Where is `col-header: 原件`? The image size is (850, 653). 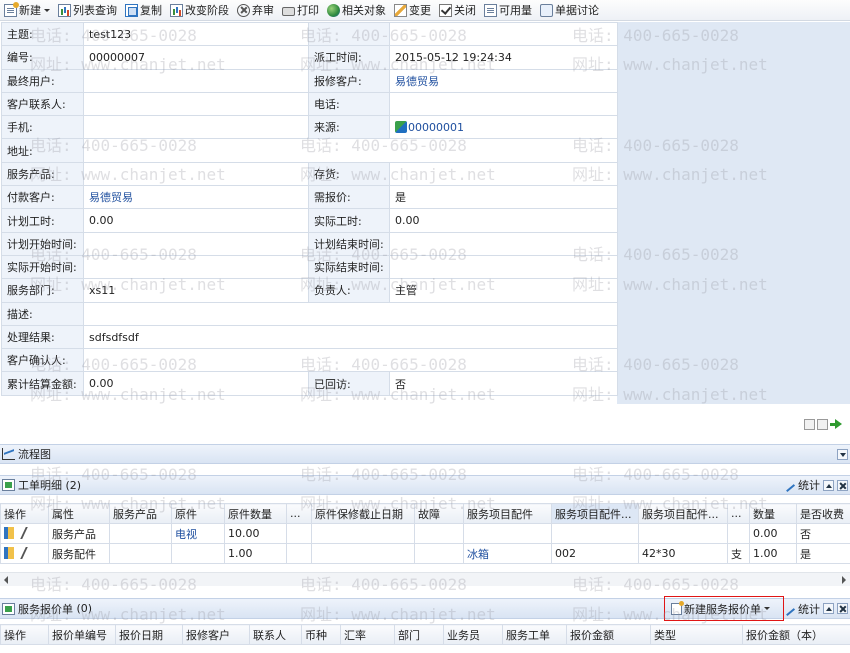
col-header: 原件 is located at coordinates (198, 513).